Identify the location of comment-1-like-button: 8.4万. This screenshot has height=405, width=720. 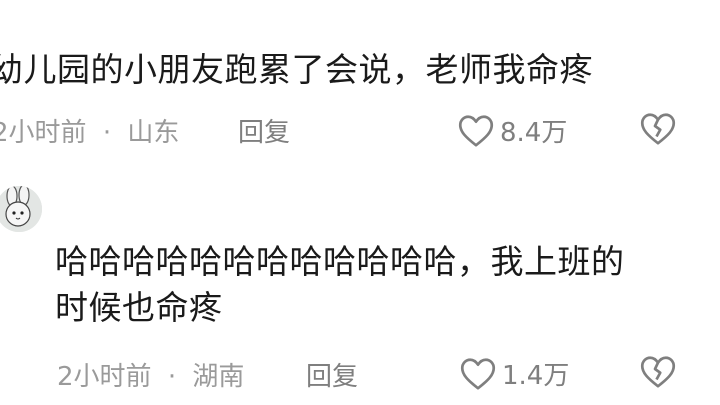
(512, 130).